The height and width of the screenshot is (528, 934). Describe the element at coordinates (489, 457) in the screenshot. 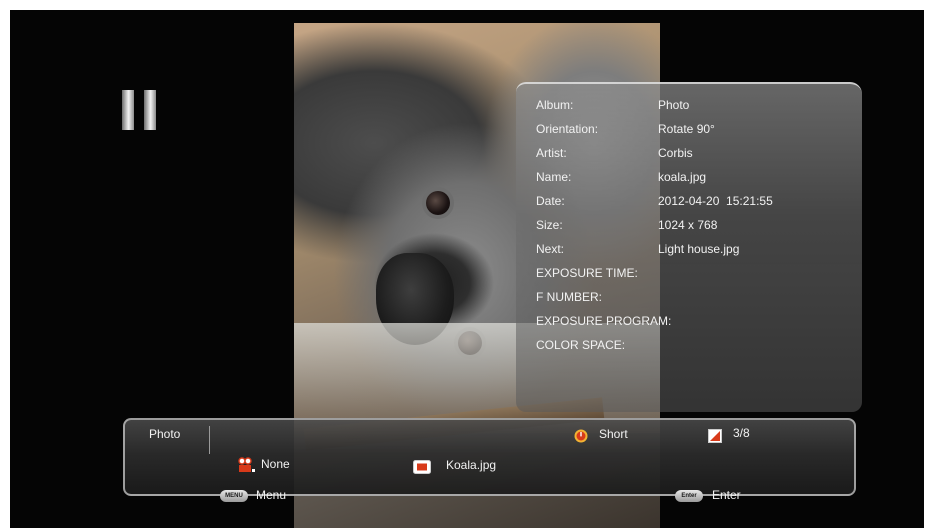

I see `playback-control-bar: Photo Short 3/8 None Koala.jpg` at that location.